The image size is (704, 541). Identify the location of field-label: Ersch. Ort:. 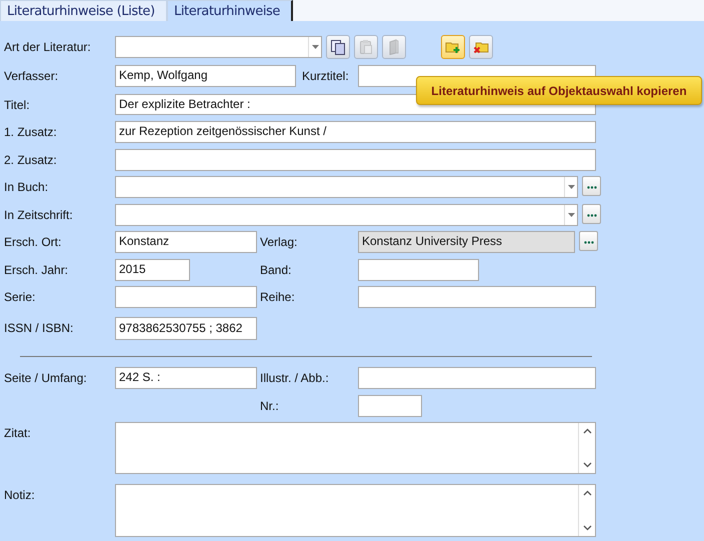
(32, 241).